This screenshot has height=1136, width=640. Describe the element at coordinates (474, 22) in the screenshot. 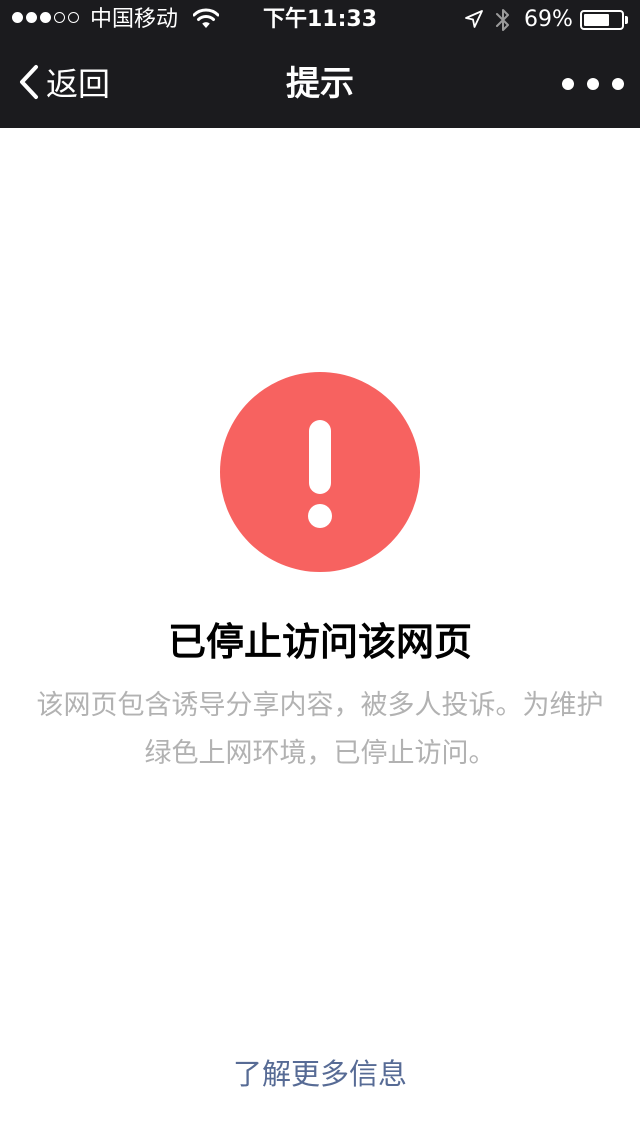

I see `location-arrow-icon` at that location.